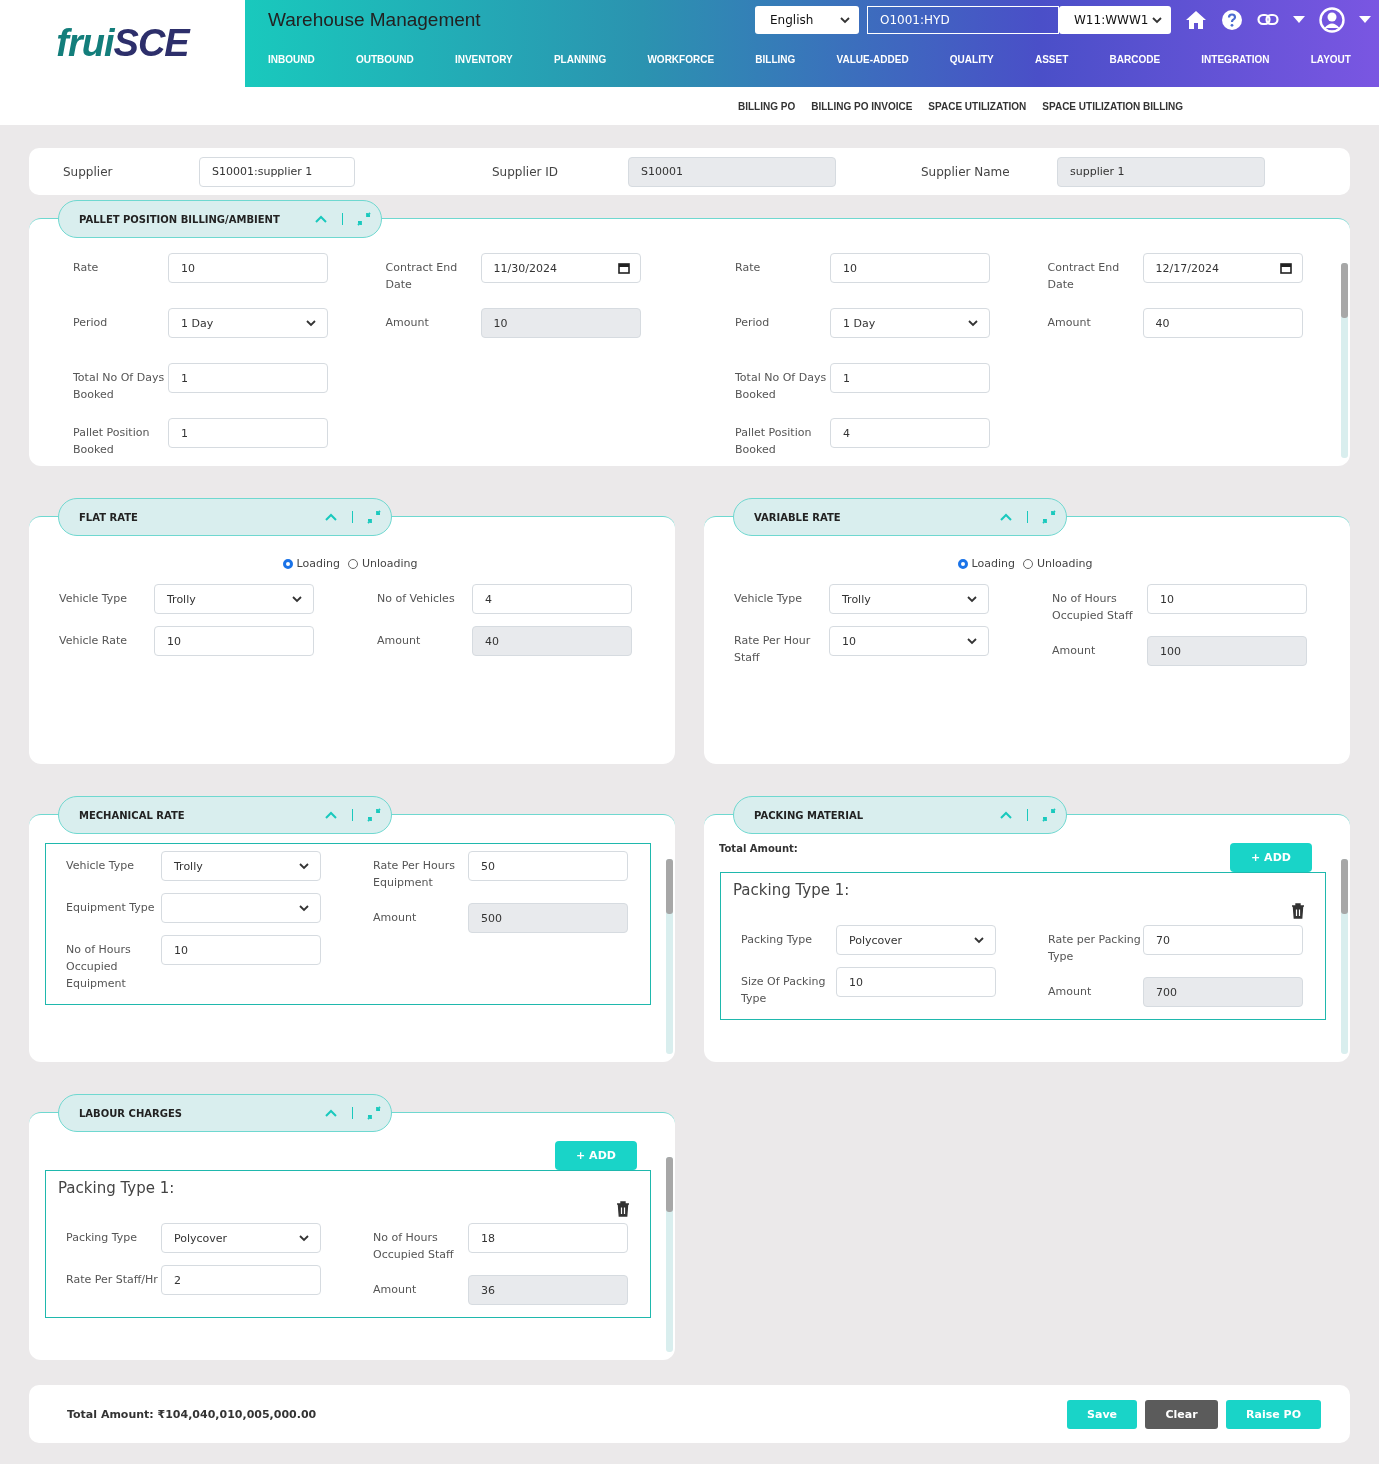  I want to click on input-field: 100, so click(1227, 651).